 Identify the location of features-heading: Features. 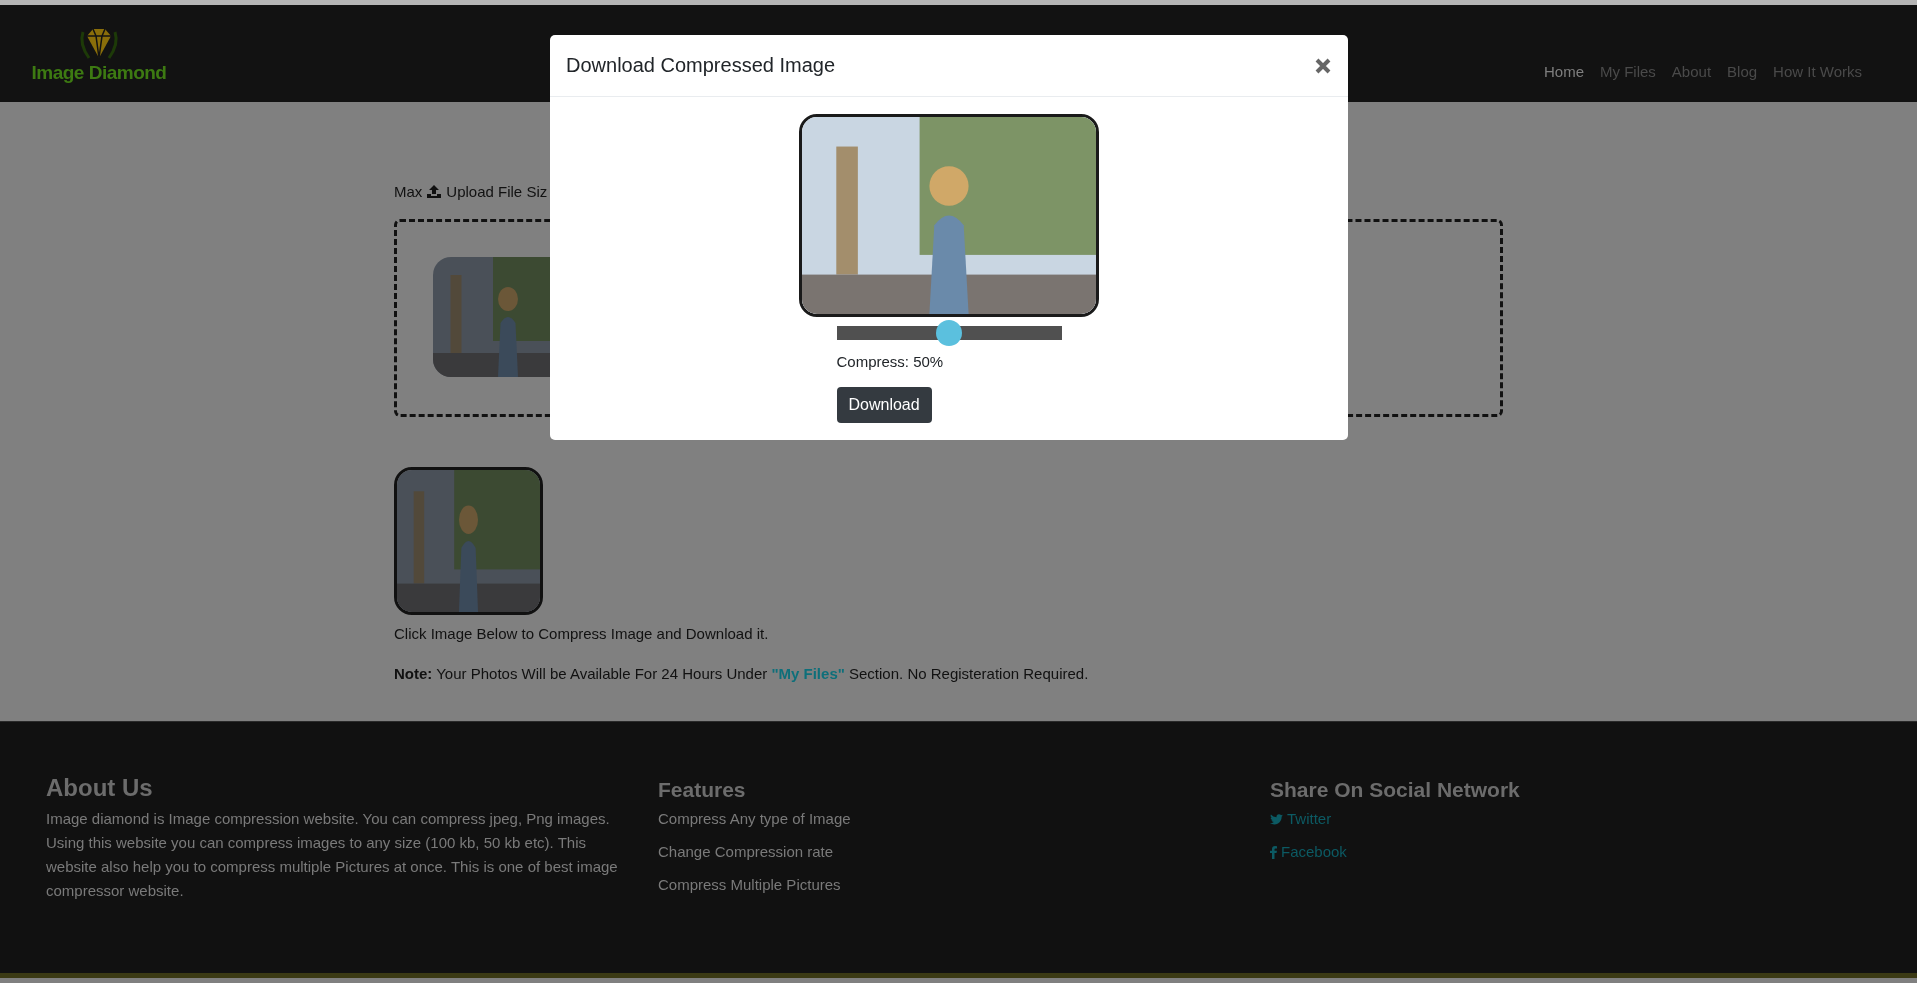
(702, 790).